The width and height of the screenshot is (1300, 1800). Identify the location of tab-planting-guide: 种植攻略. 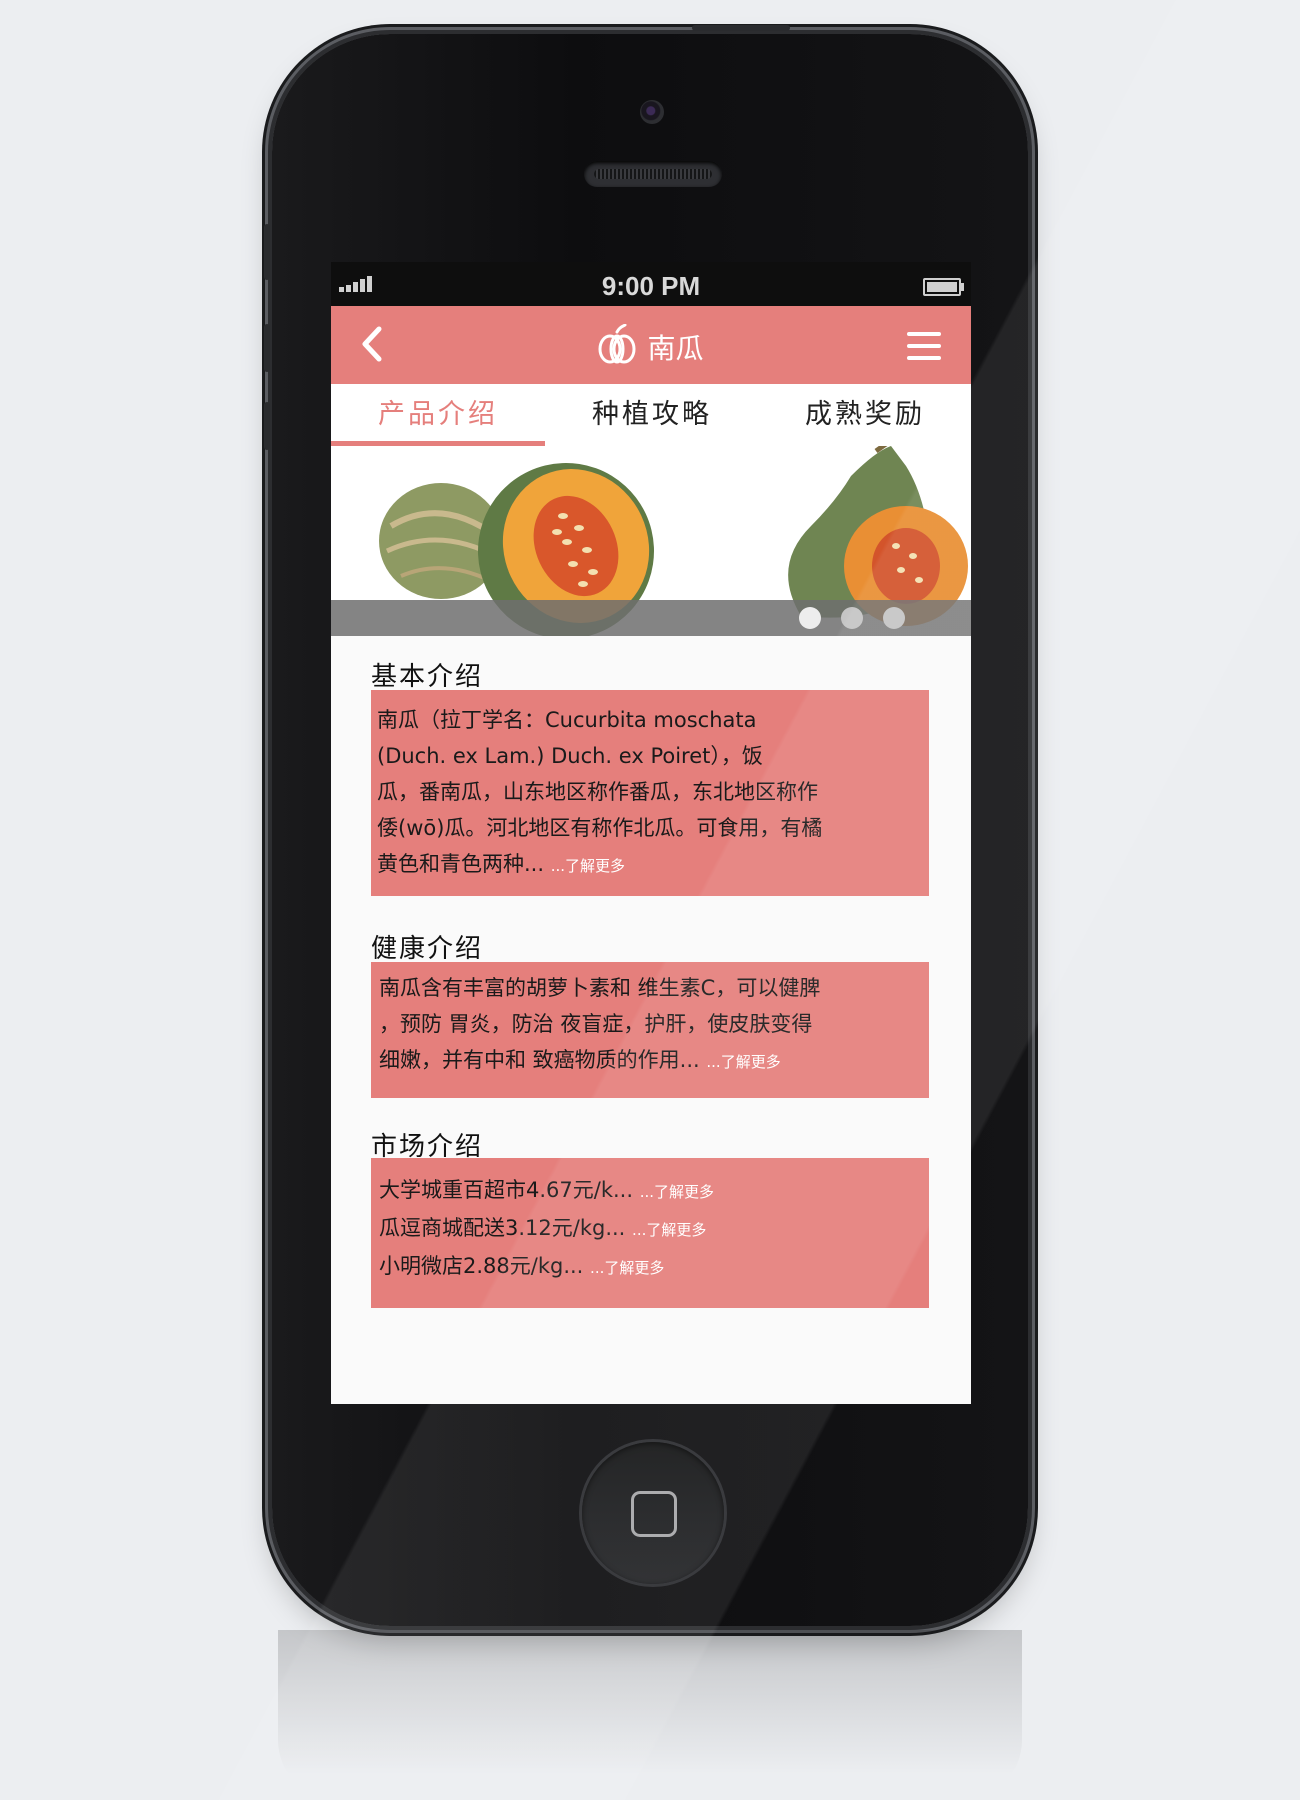
(652, 415).